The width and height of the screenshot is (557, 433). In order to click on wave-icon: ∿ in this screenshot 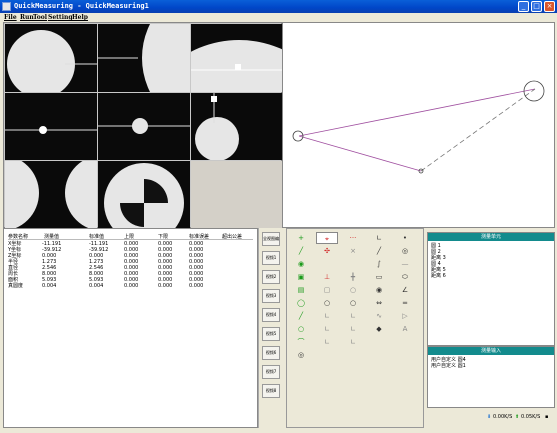, I will do `click(379, 316)`.